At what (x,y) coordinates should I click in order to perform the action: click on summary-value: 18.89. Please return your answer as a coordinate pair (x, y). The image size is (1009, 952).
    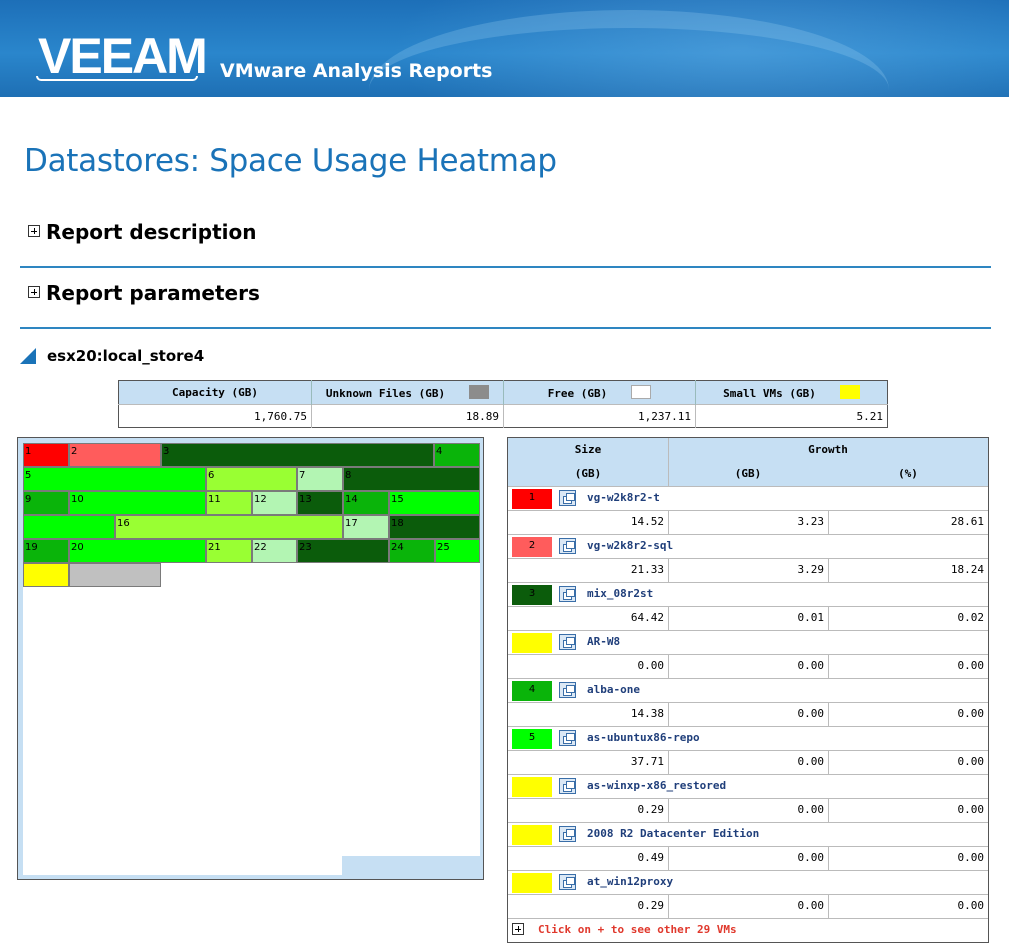
    Looking at the image, I should click on (407, 416).